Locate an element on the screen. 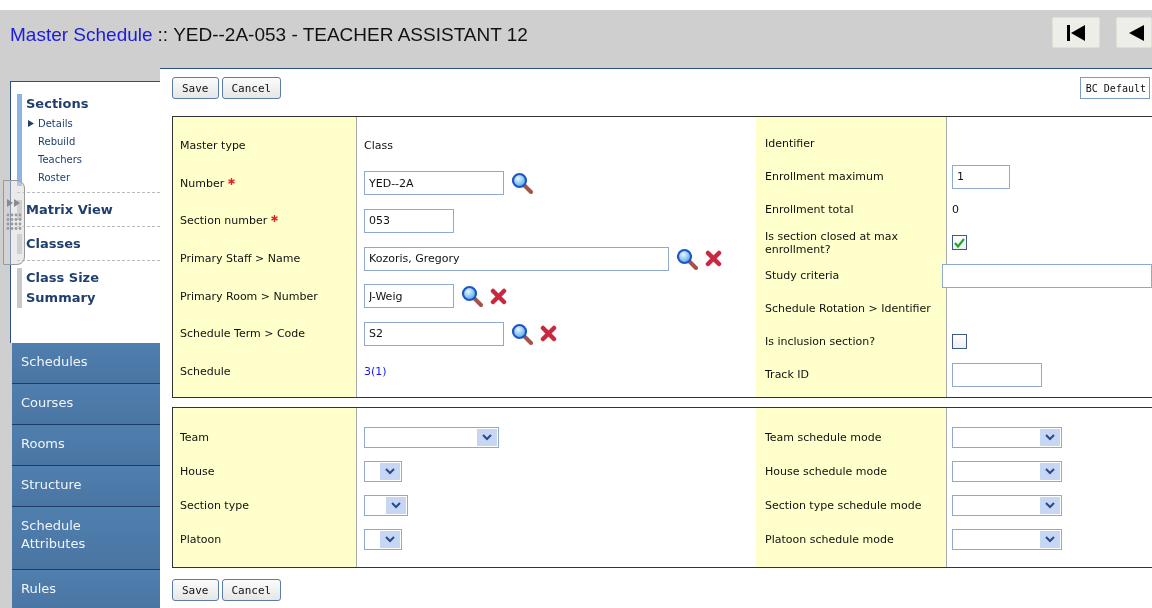 This screenshot has height=608, width=1152. sidebar-group: Classes is located at coordinates (53, 244).